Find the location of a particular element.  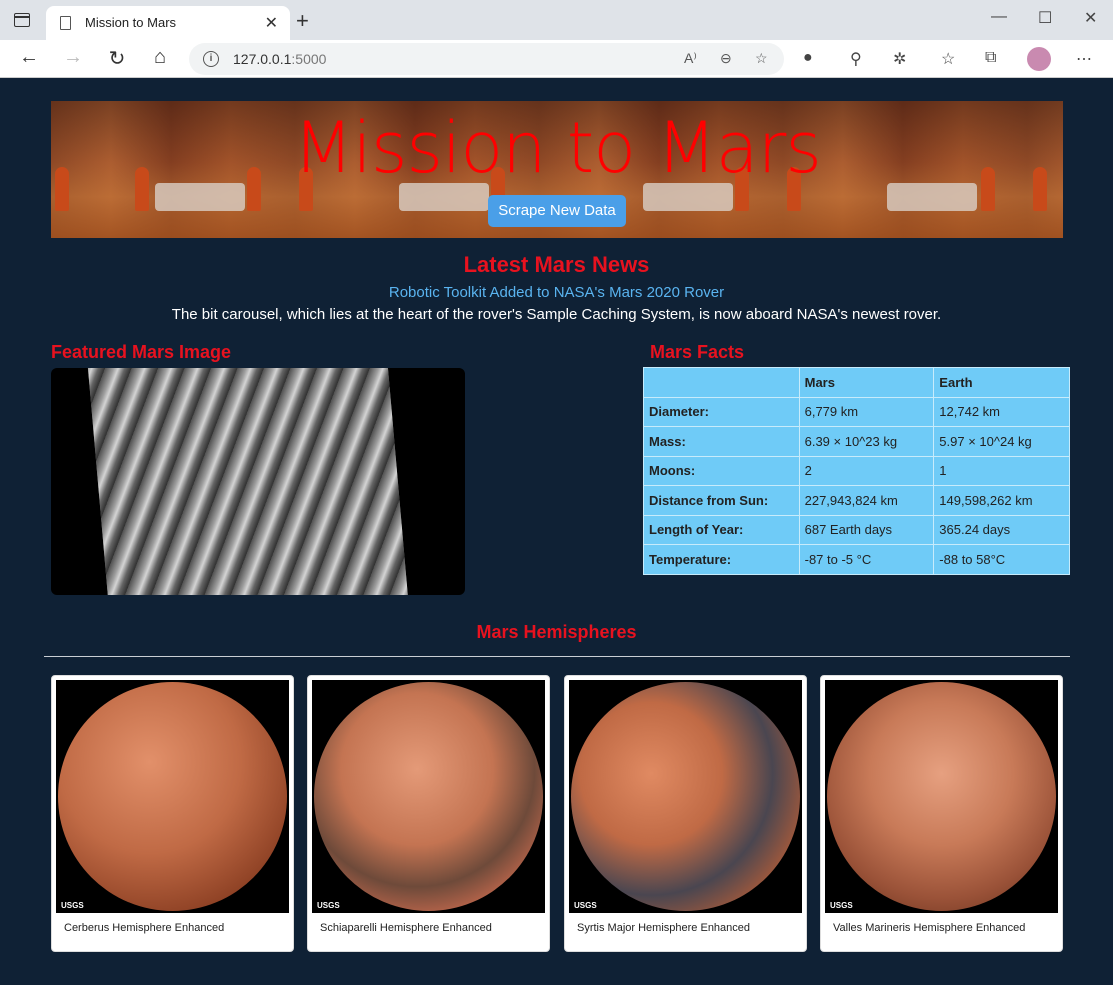

close-tab-icon: ✕ is located at coordinates (271, 23).